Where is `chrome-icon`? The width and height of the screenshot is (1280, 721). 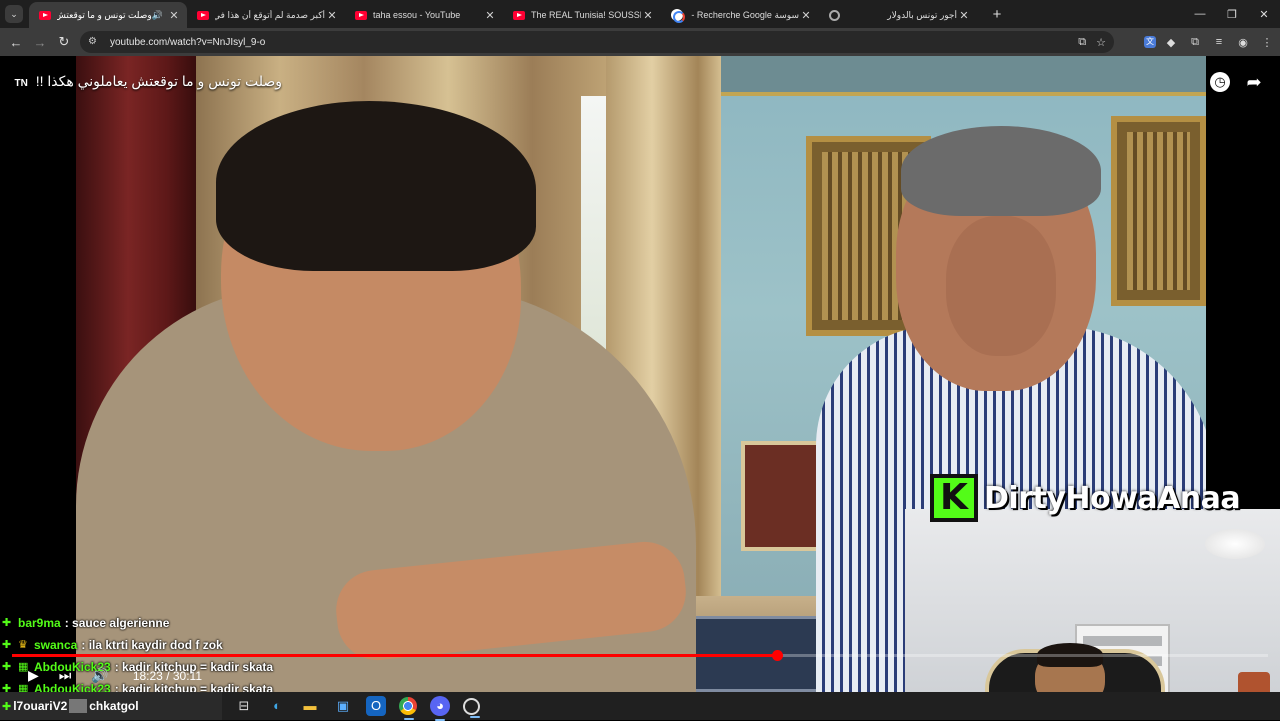
chrome-icon is located at coordinates (408, 708).